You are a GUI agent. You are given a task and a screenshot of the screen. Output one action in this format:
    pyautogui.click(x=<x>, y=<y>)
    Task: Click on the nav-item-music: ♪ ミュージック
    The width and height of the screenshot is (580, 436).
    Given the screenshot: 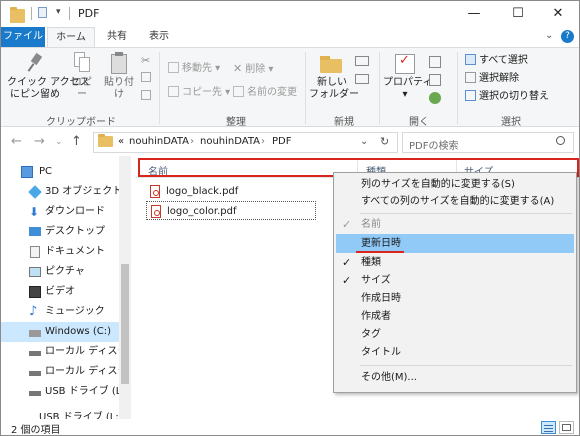 What is the action you would take?
    pyautogui.click(x=60, y=312)
    